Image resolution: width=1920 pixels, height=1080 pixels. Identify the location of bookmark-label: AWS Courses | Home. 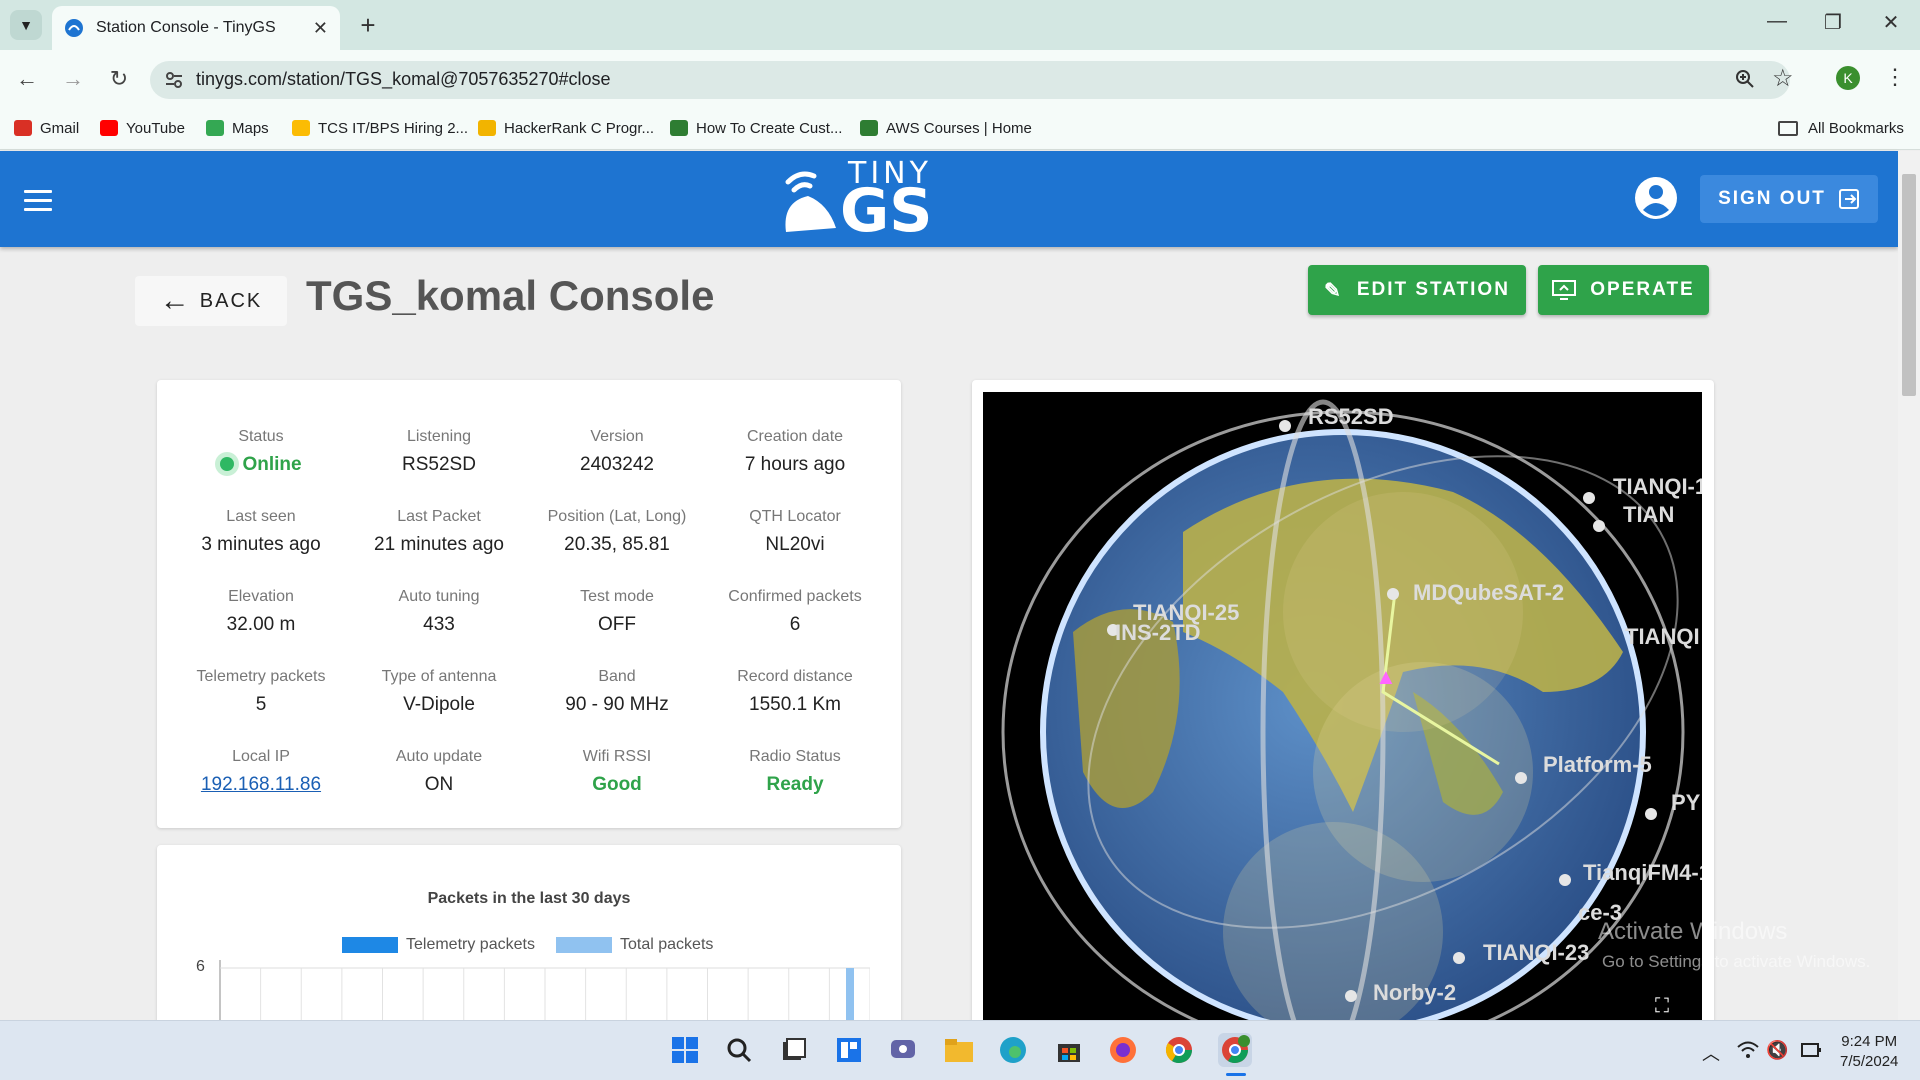
(959, 128).